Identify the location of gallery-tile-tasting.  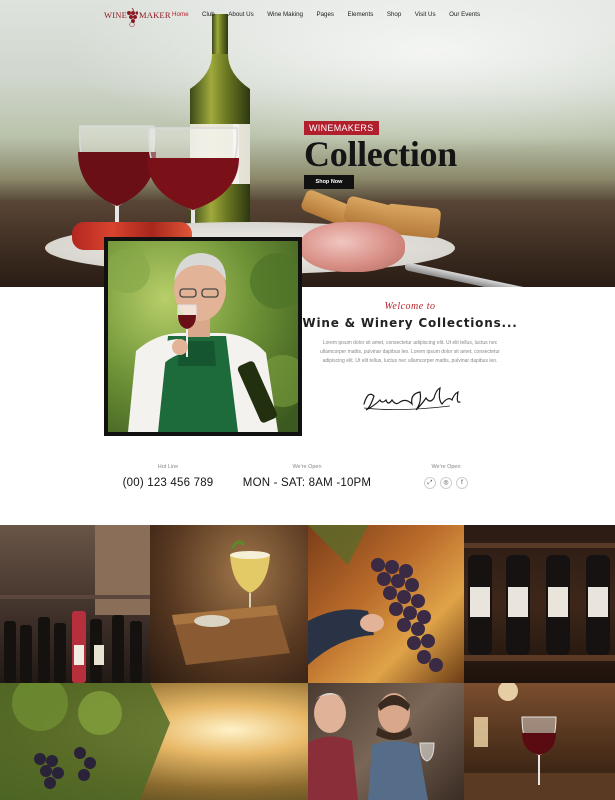
(386, 741).